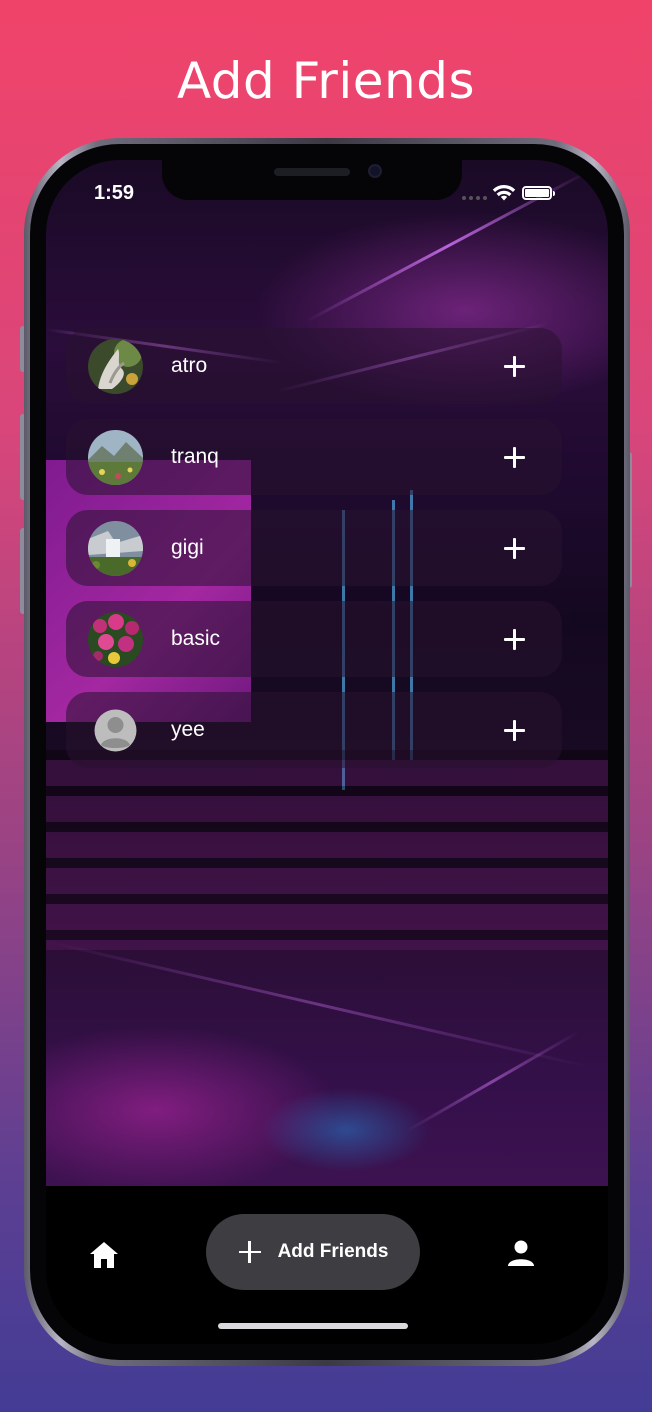 The height and width of the screenshot is (1412, 652). I want to click on friend-row: tranq, so click(314, 457).